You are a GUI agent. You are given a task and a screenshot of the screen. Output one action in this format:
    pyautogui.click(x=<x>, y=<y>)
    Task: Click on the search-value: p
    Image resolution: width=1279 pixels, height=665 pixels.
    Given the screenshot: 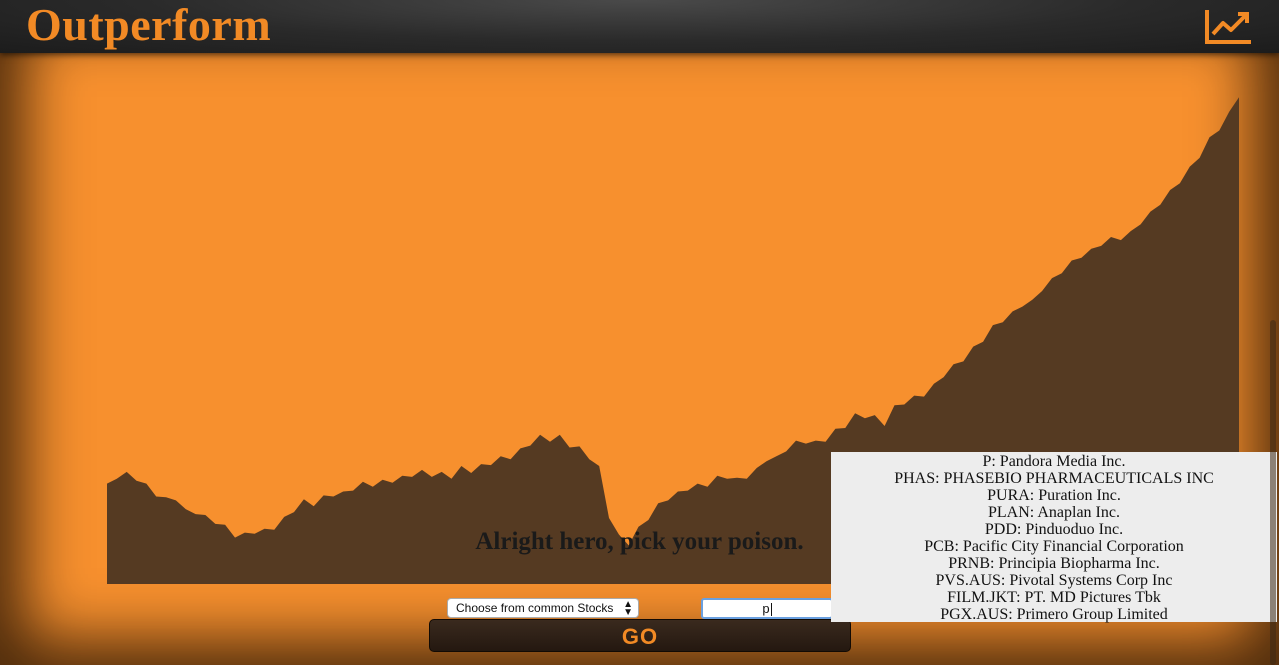 What is the action you would take?
    pyautogui.click(x=766, y=608)
    